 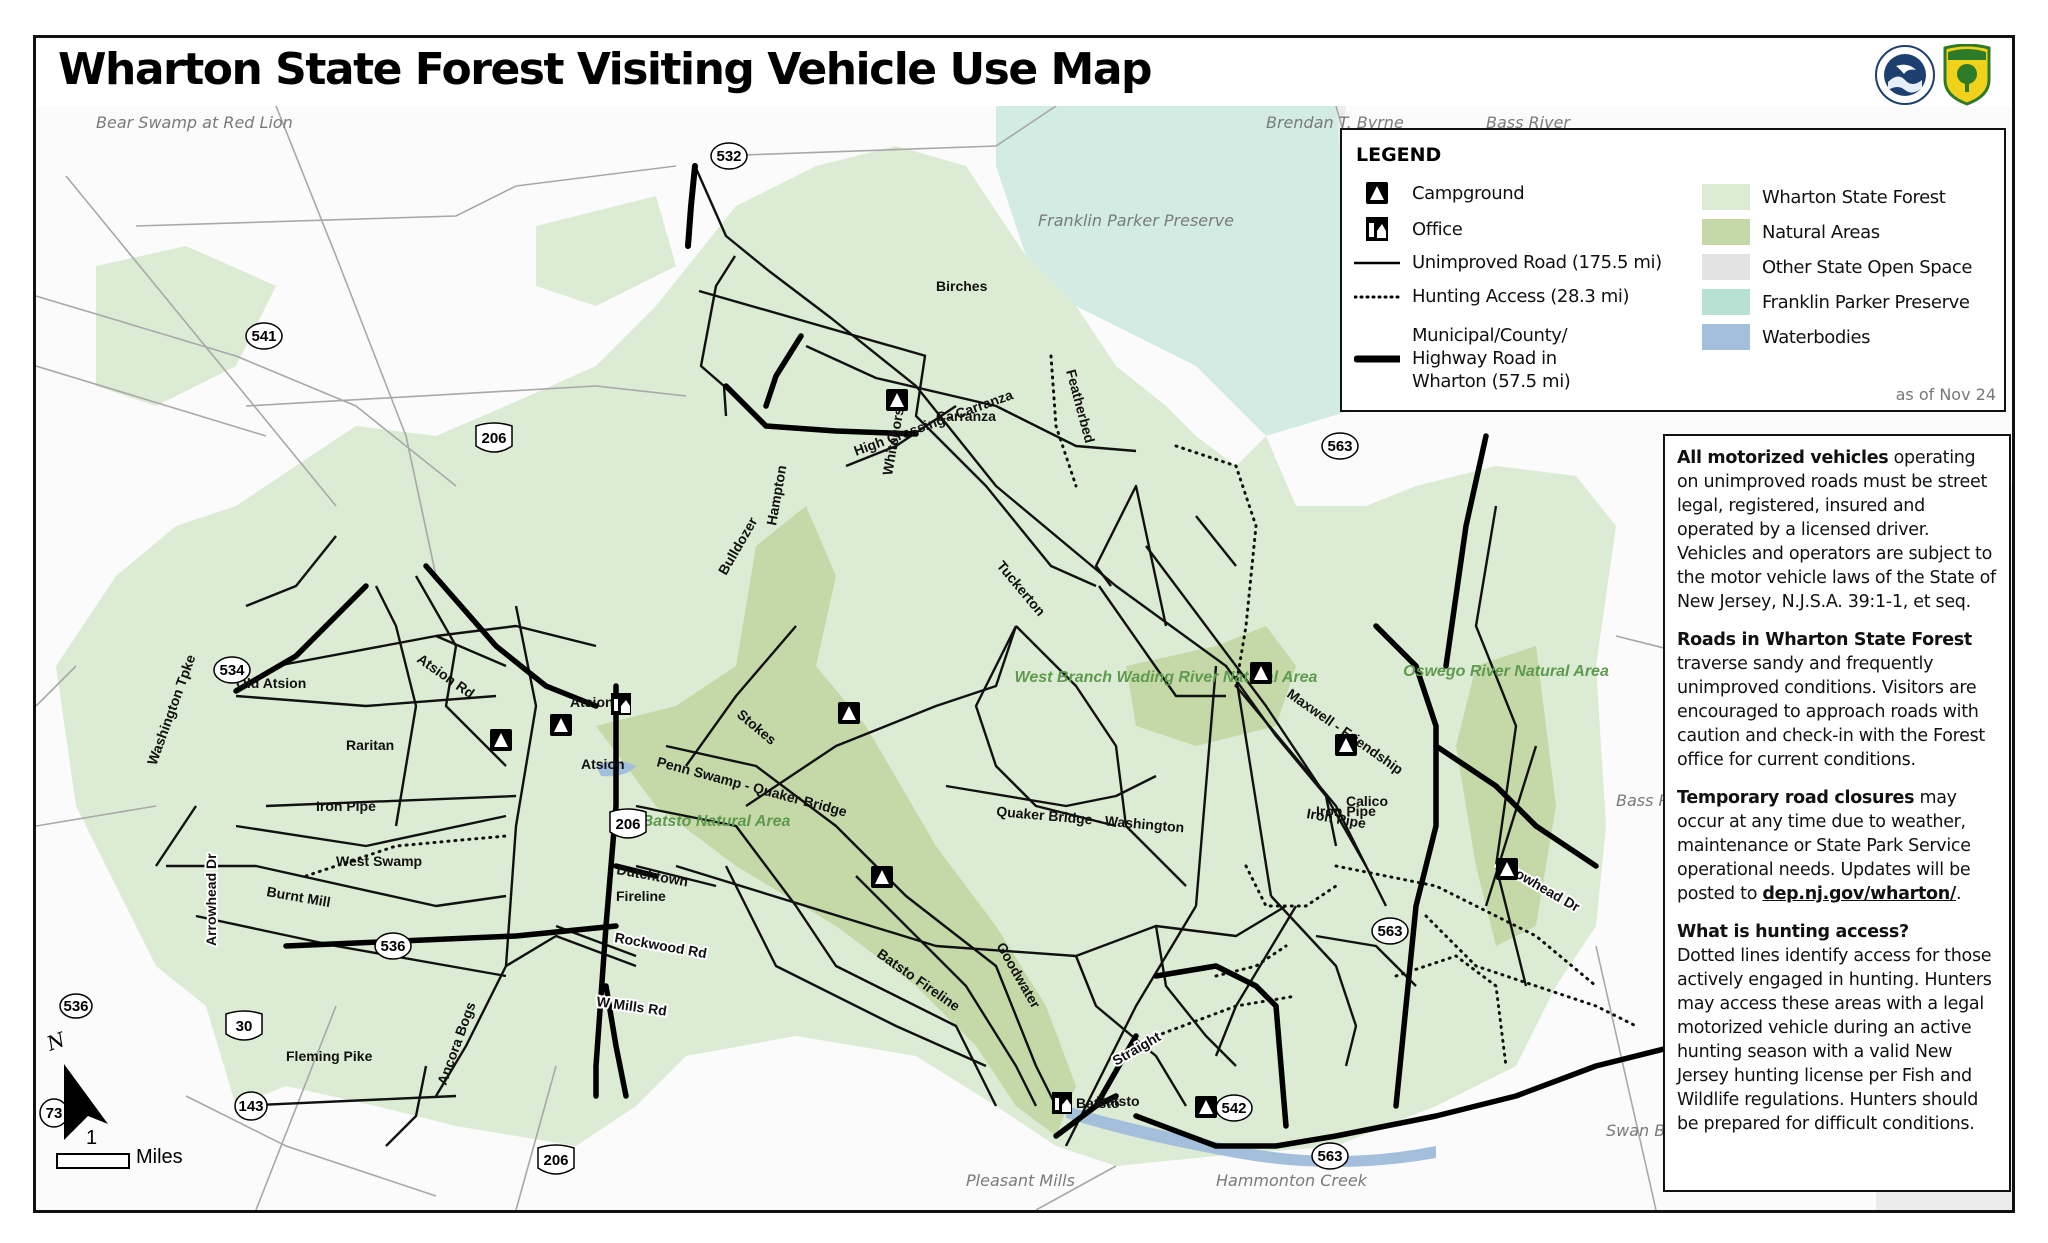 I want to click on nj-dep-seal-icon, so click(x=1905, y=75).